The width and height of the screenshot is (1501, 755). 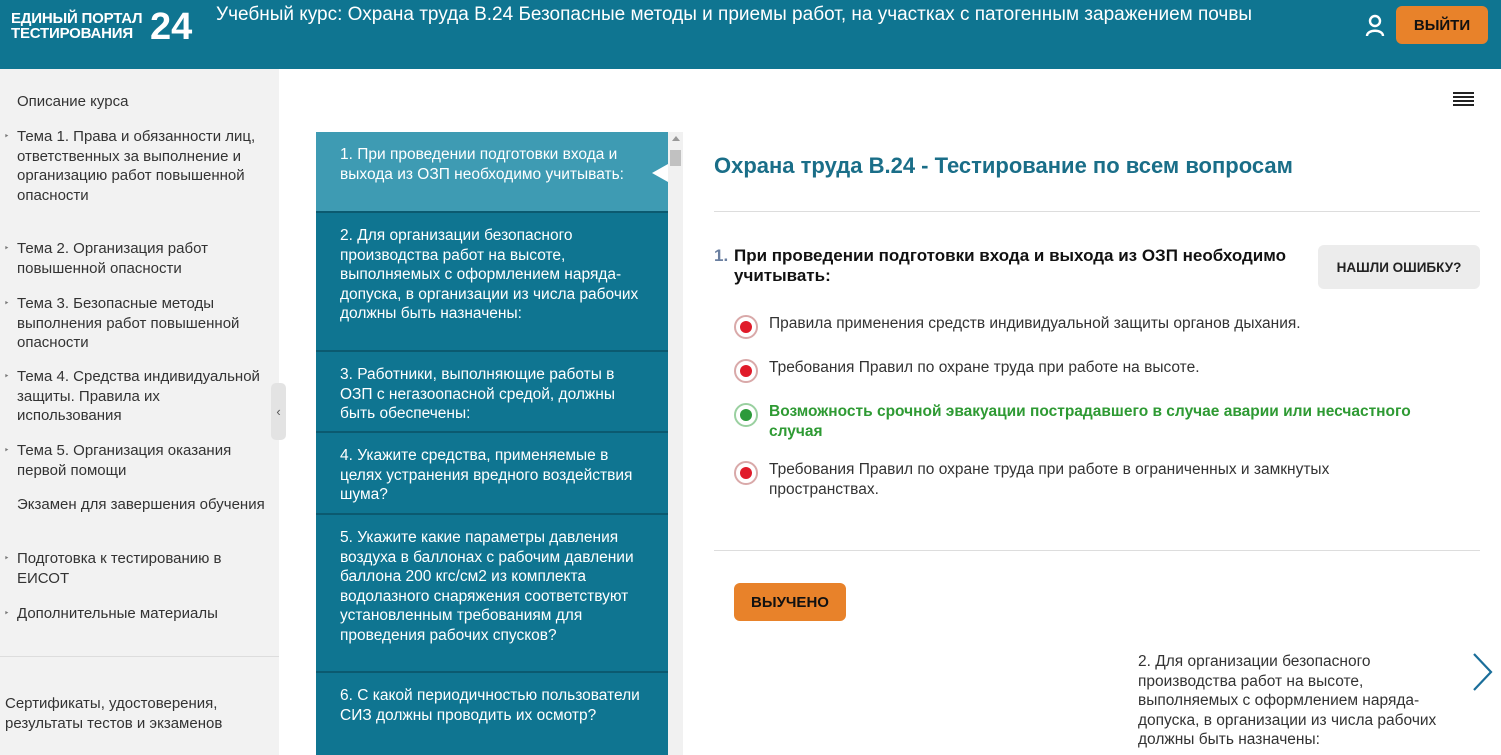 I want to click on correct-answer-icon, so click(x=746, y=415).